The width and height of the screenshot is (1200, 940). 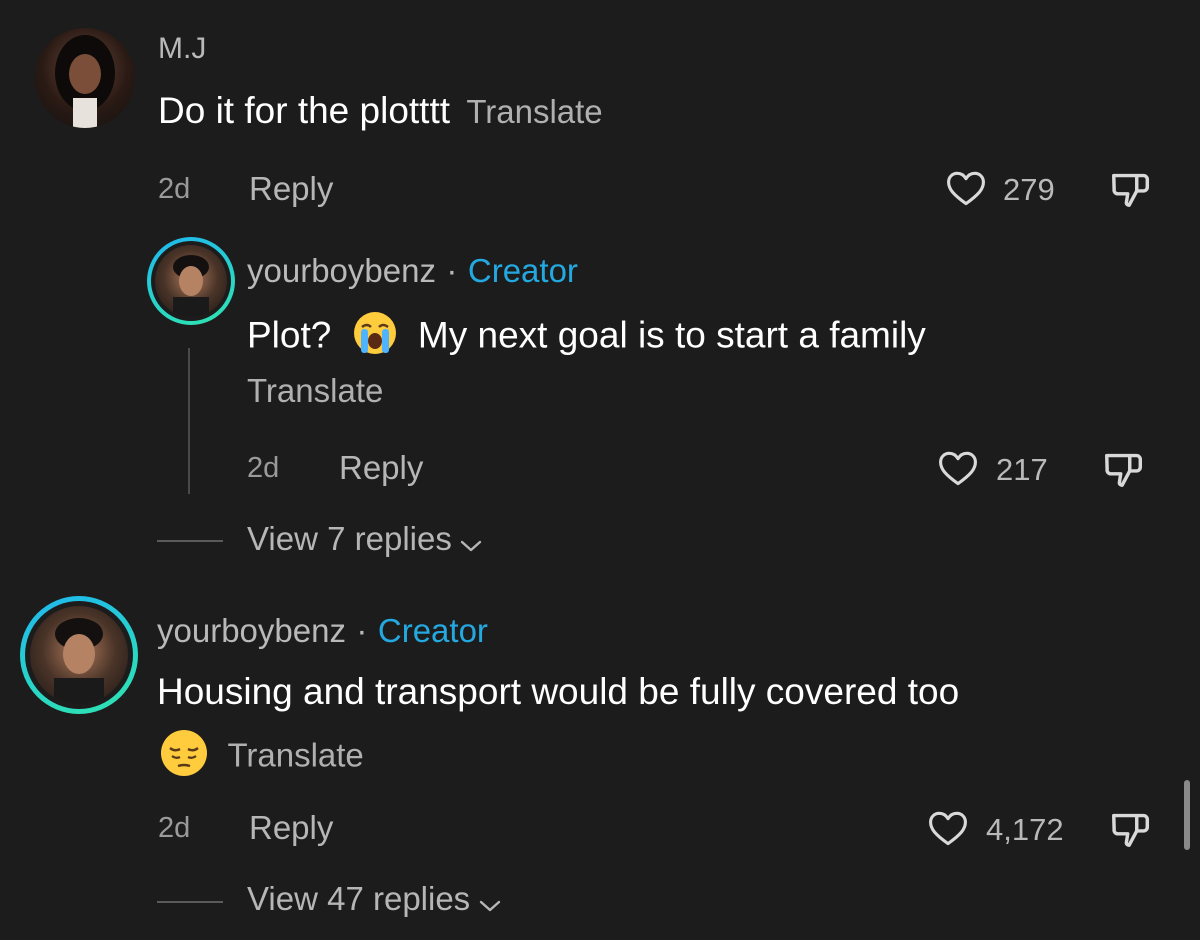 I want to click on like-count: 4,172, so click(x=1025, y=829).